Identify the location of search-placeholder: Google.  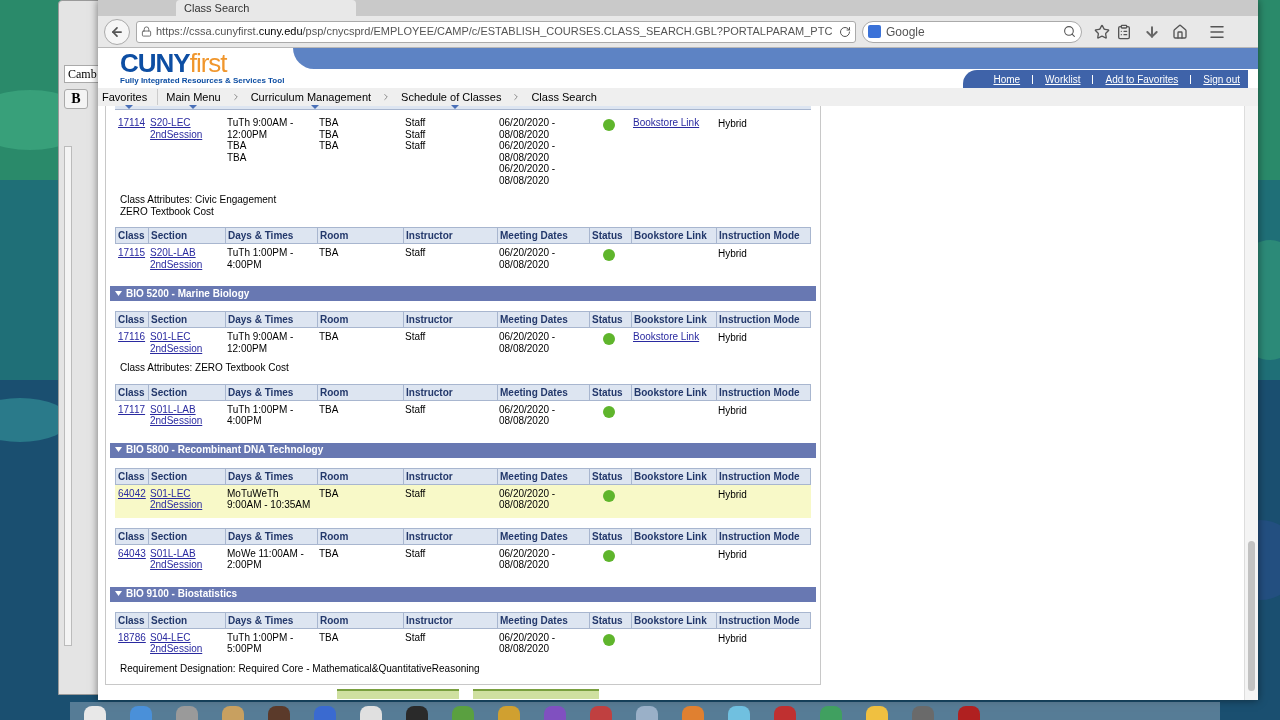
(905, 32).